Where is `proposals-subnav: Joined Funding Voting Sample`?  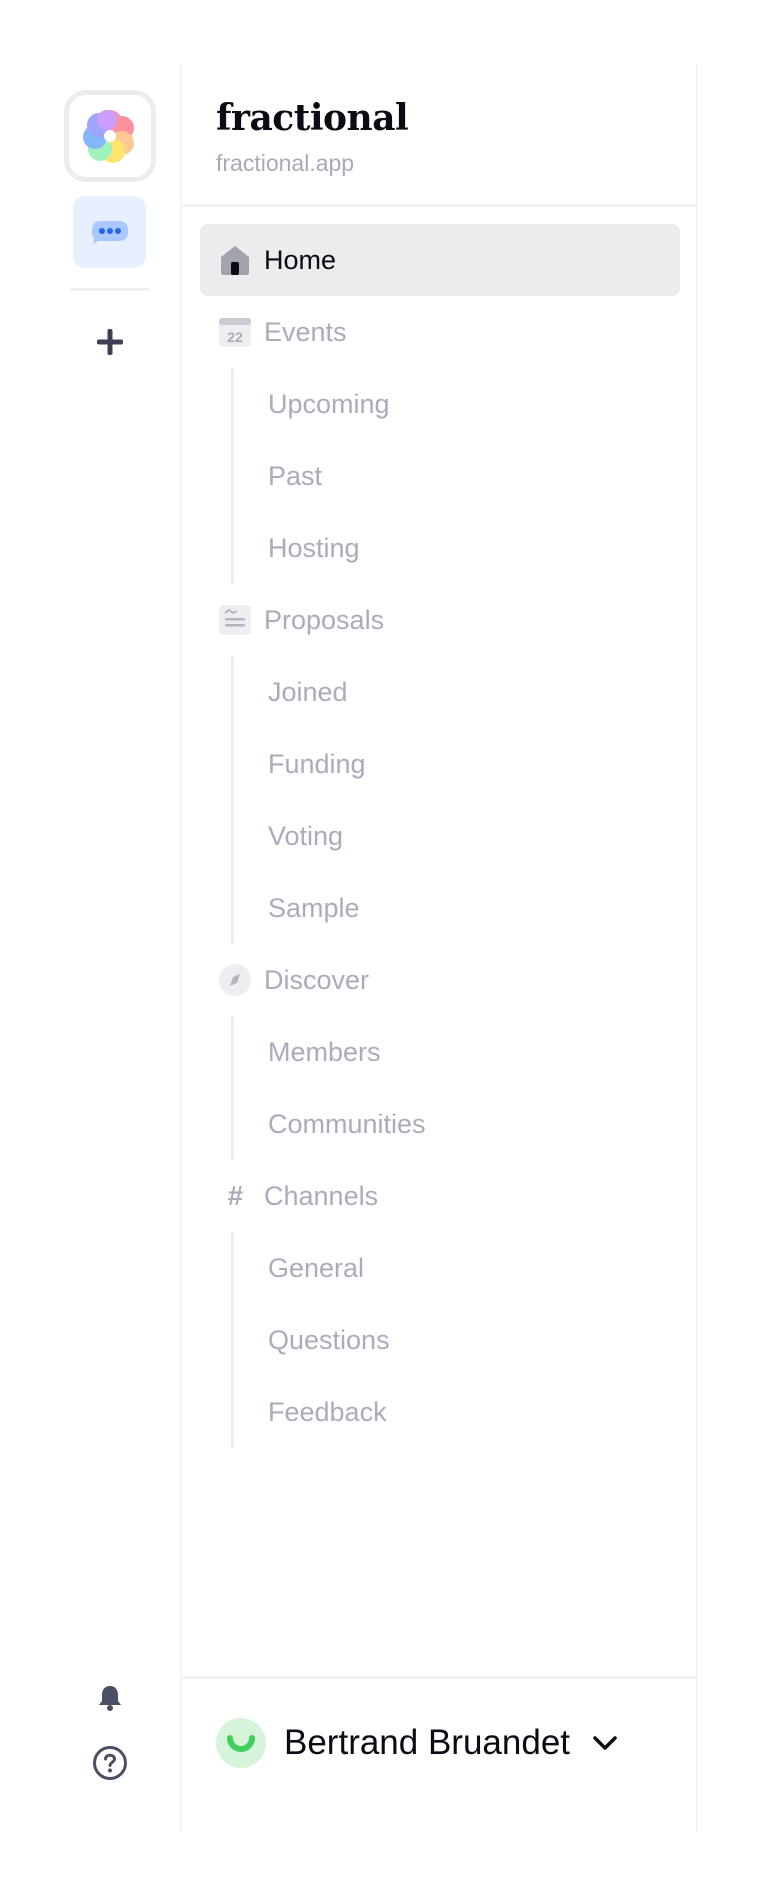 proposals-subnav: Joined Funding Voting Sample is located at coordinates (440, 800).